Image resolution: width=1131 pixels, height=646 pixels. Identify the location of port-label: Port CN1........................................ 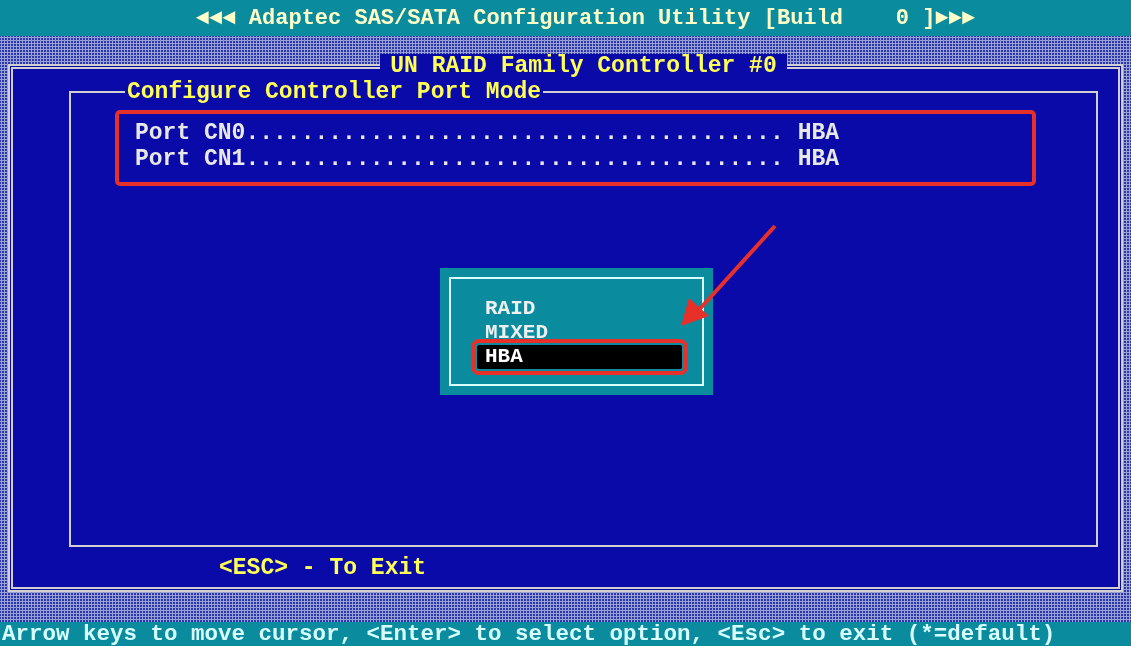
(459, 159).